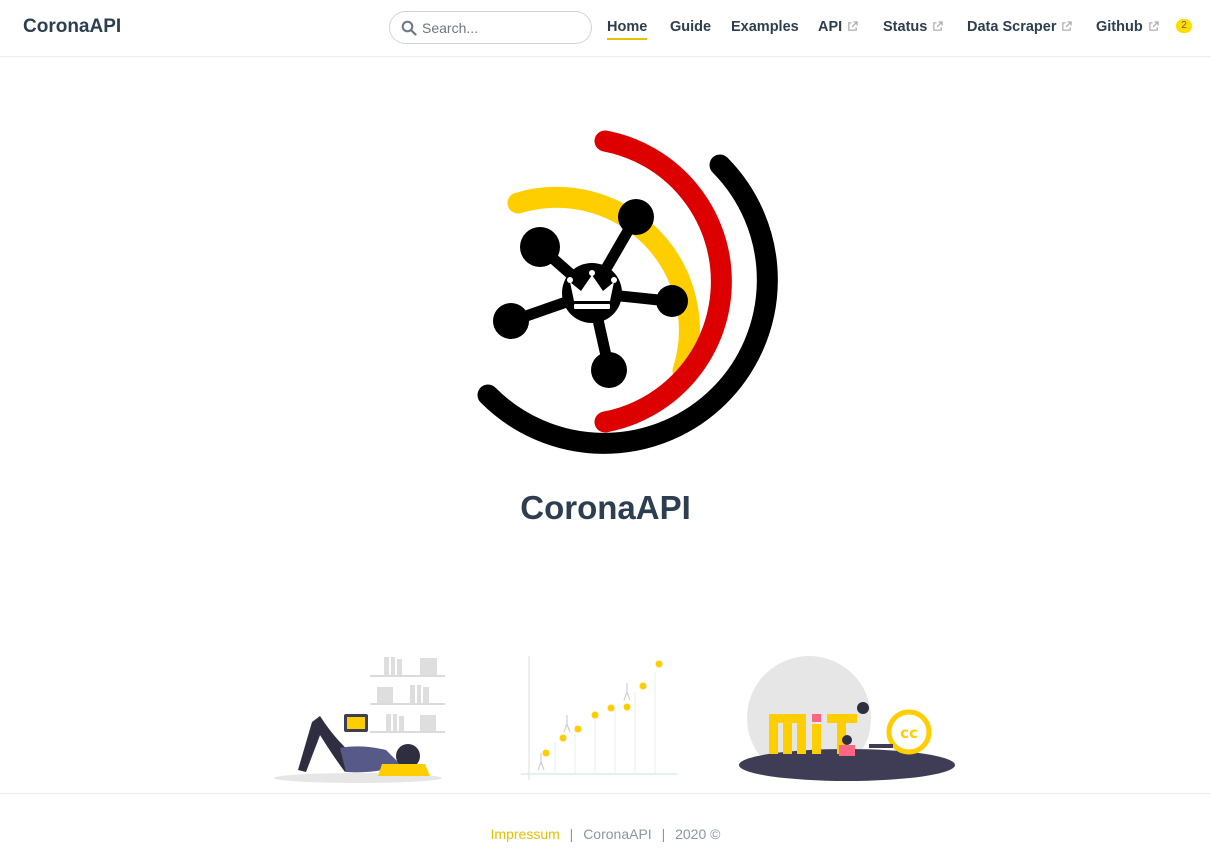  I want to click on nav-home-link: Home, so click(627, 29).